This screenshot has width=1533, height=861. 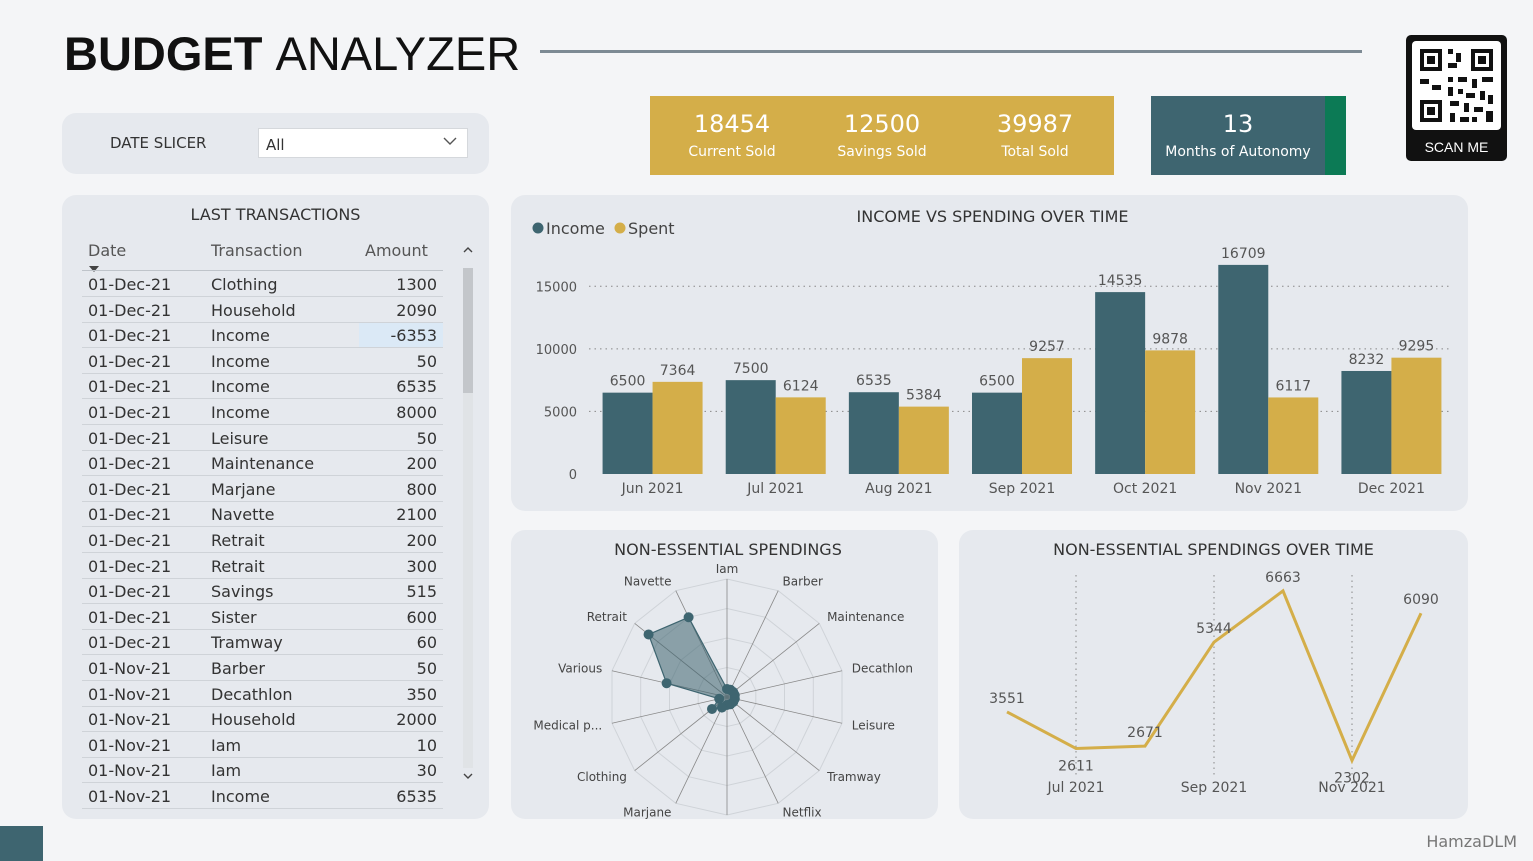 What do you see at coordinates (262, 745) in the screenshot?
I see `table-row: 01-Nov-21 Iam 10` at bounding box center [262, 745].